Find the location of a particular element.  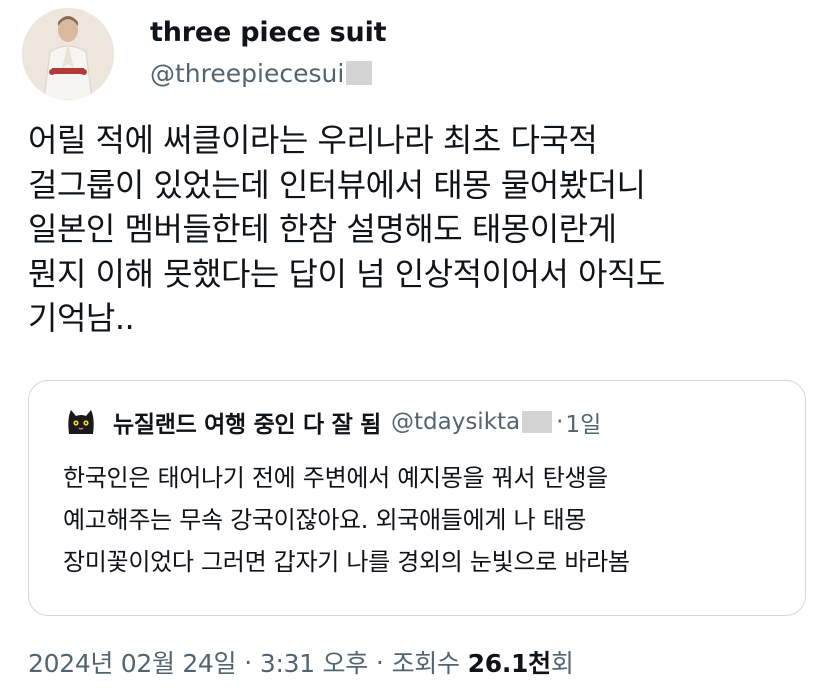

tweet-text-line: 기억남.. is located at coordinates (81, 318).